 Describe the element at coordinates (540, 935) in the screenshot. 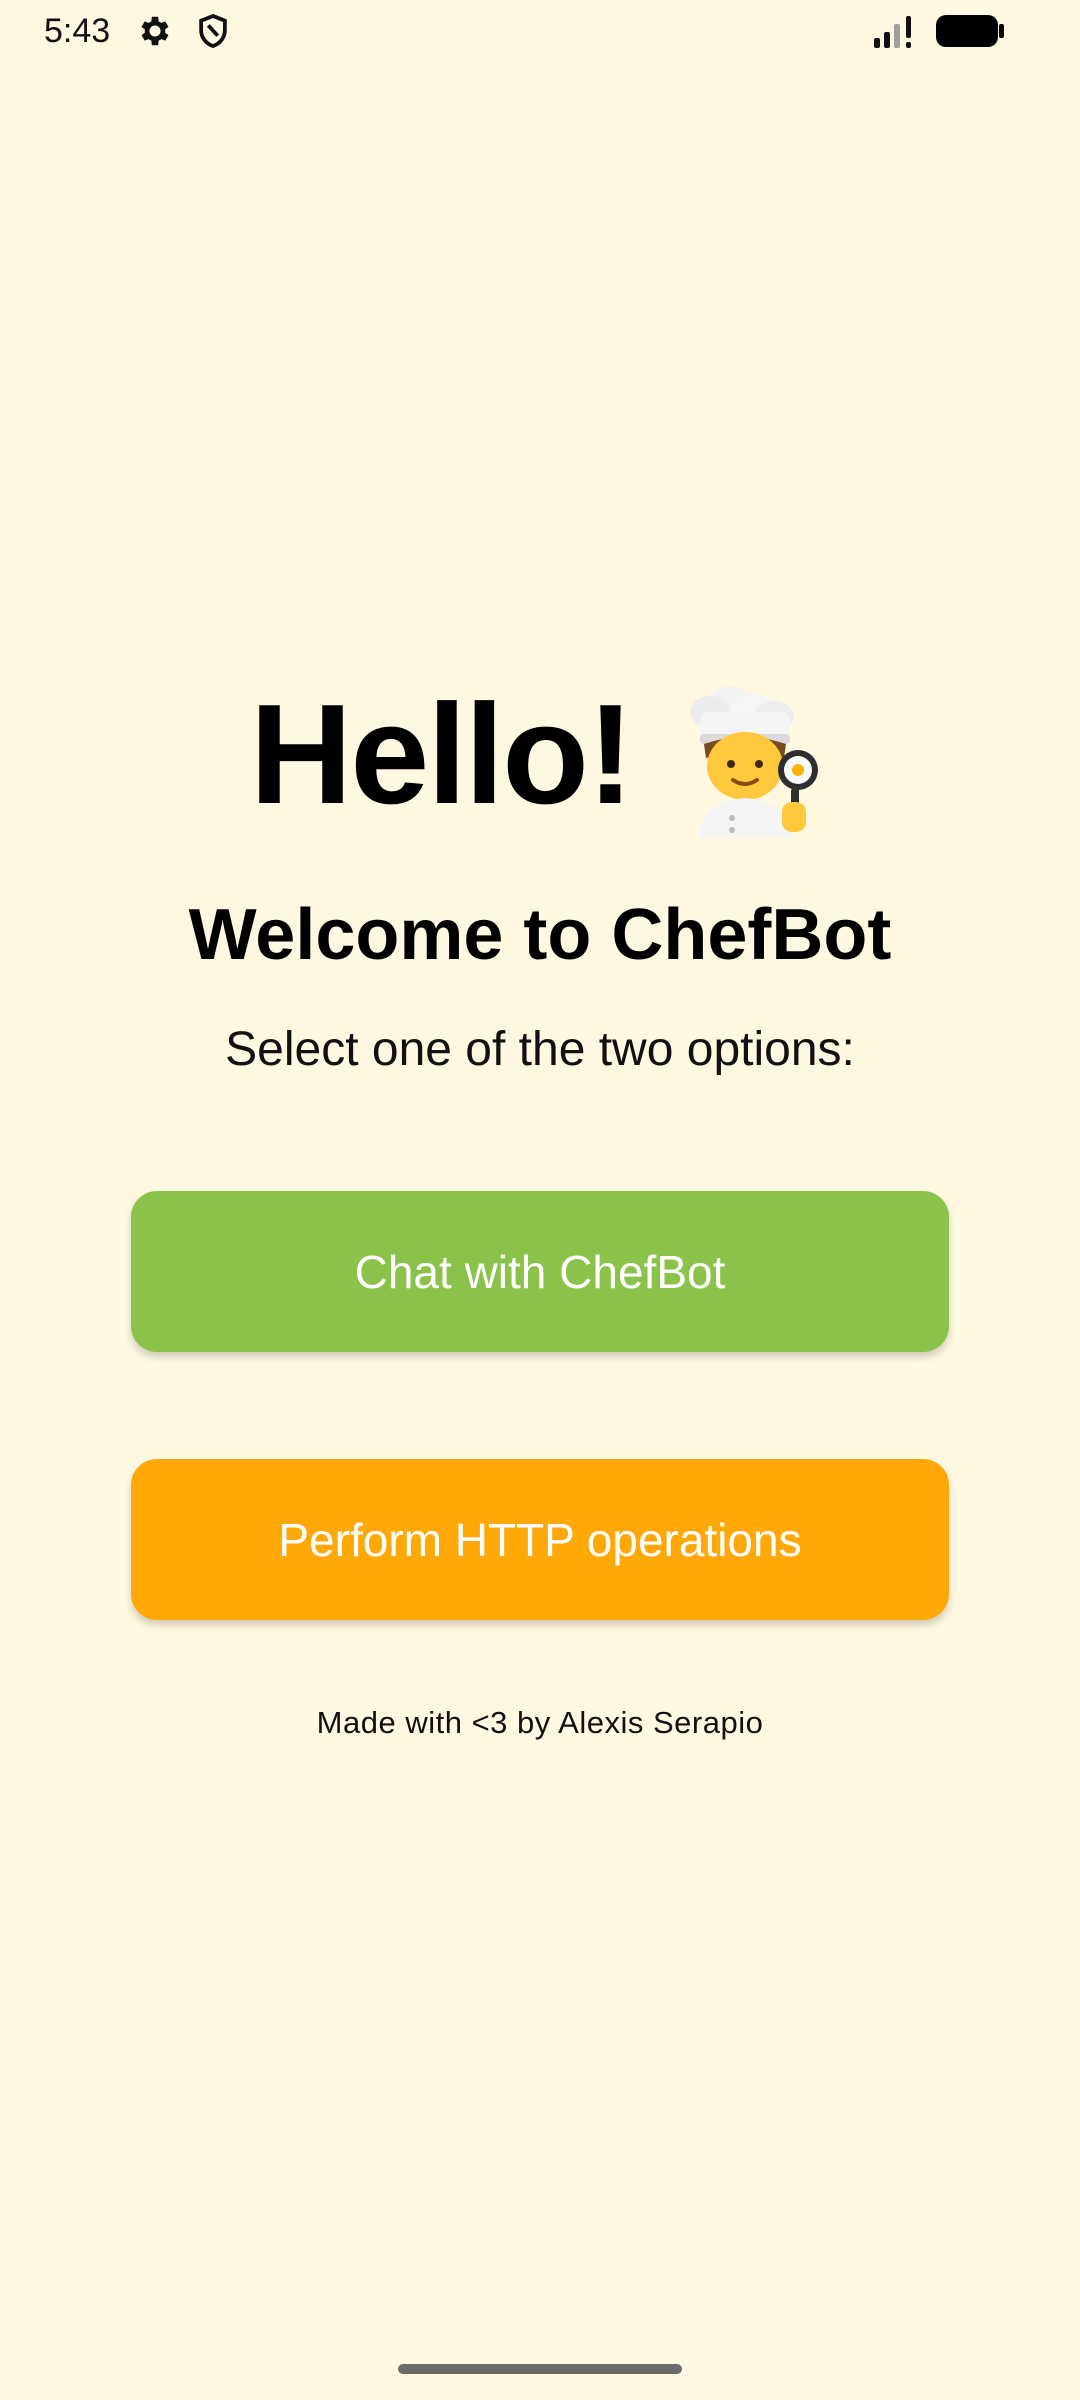

I see `welcome-title: Welcome to ChefBot` at that location.